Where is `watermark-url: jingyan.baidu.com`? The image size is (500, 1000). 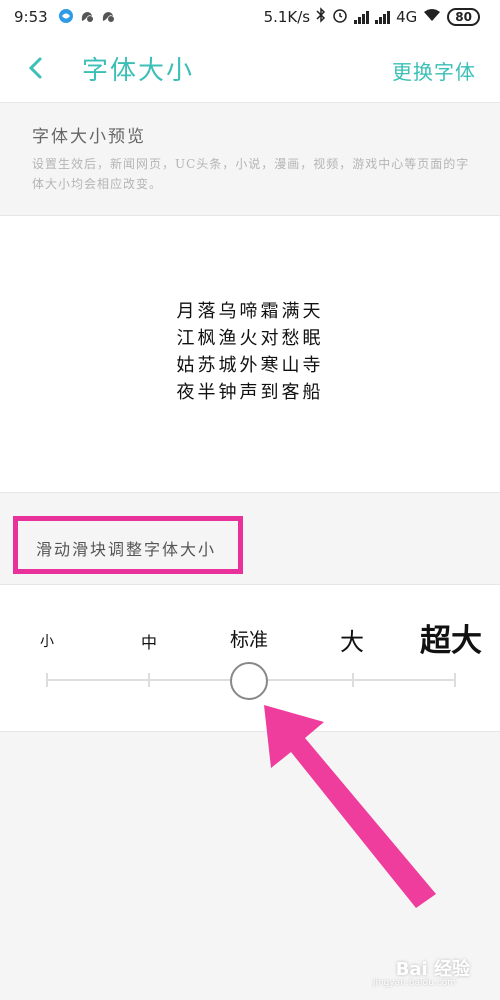 watermark-url: jingyan.baidu.com is located at coordinates (414, 983).